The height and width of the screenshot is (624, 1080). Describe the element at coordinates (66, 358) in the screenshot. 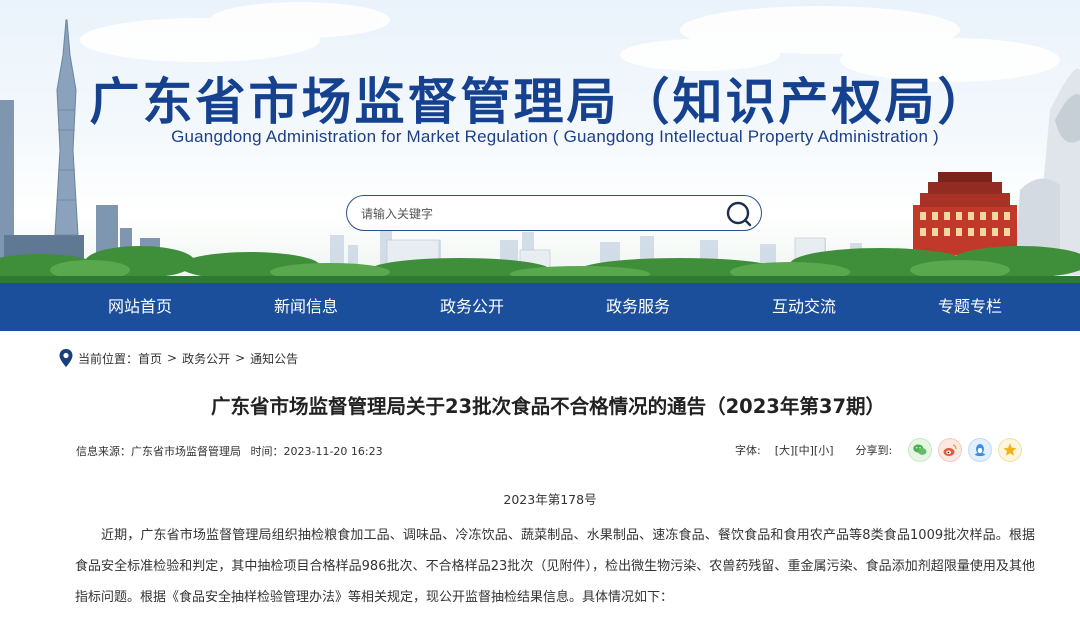

I see `location-pin-icon` at that location.